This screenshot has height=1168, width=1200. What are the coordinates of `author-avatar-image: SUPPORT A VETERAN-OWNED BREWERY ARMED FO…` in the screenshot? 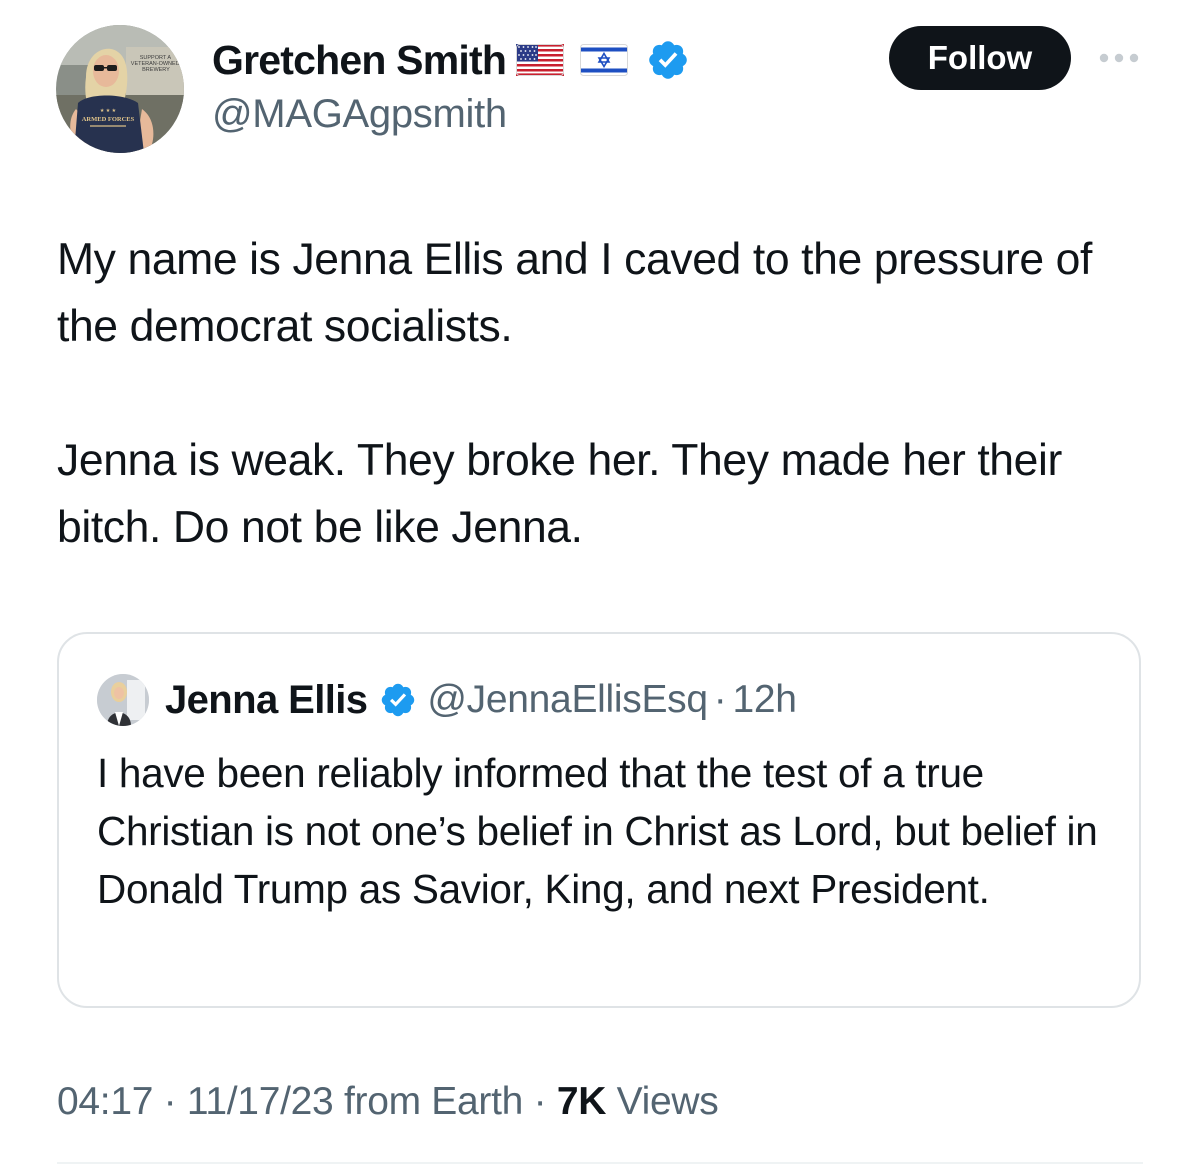 It's located at (120, 89).